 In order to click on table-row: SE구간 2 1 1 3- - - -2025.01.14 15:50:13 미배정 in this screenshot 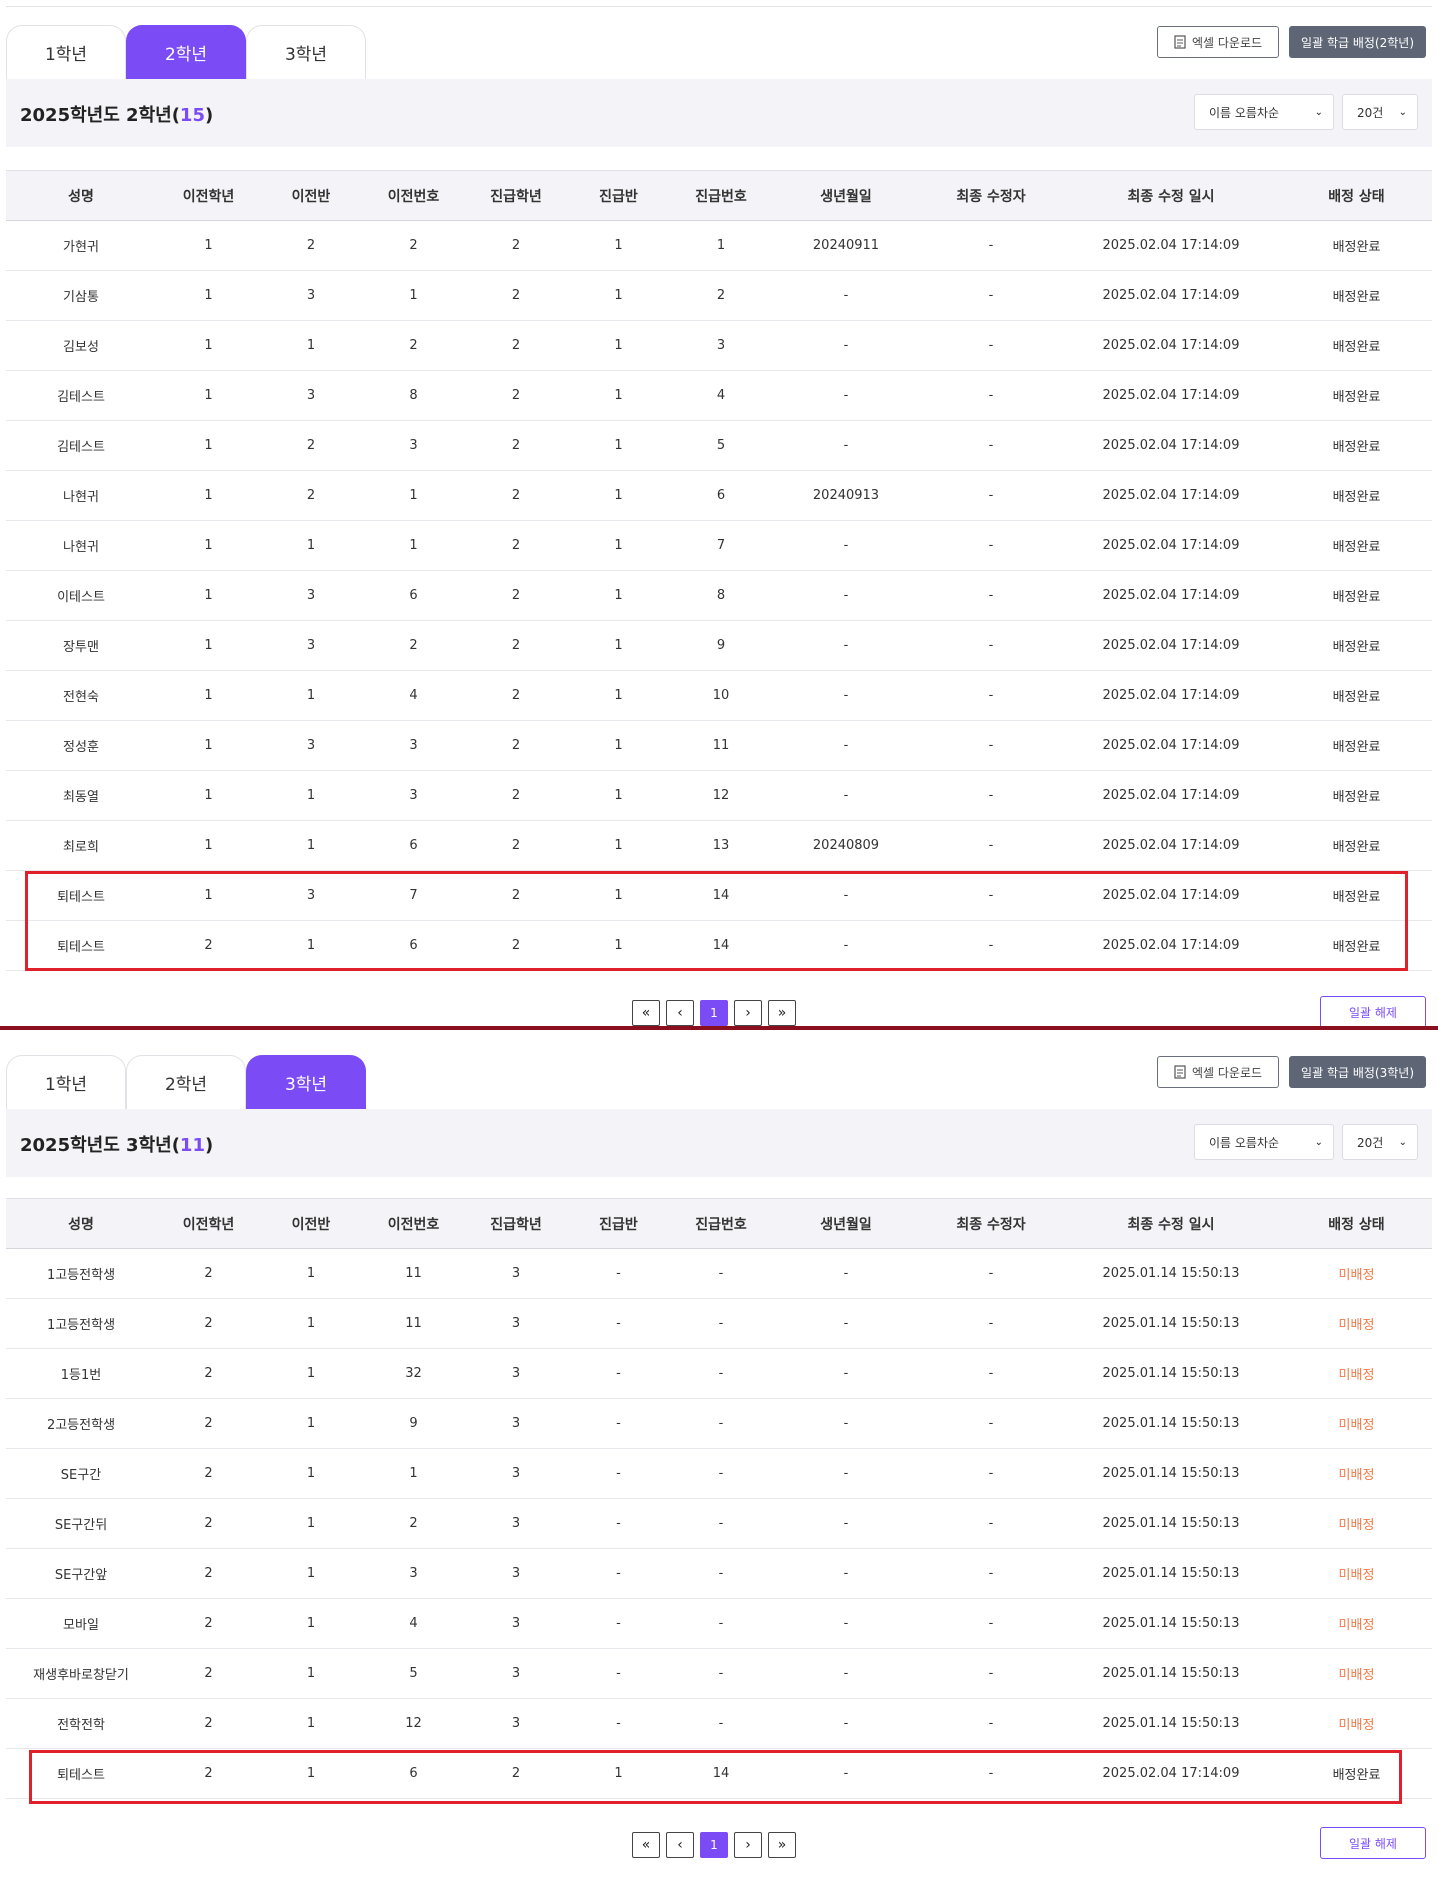, I will do `click(719, 1473)`.